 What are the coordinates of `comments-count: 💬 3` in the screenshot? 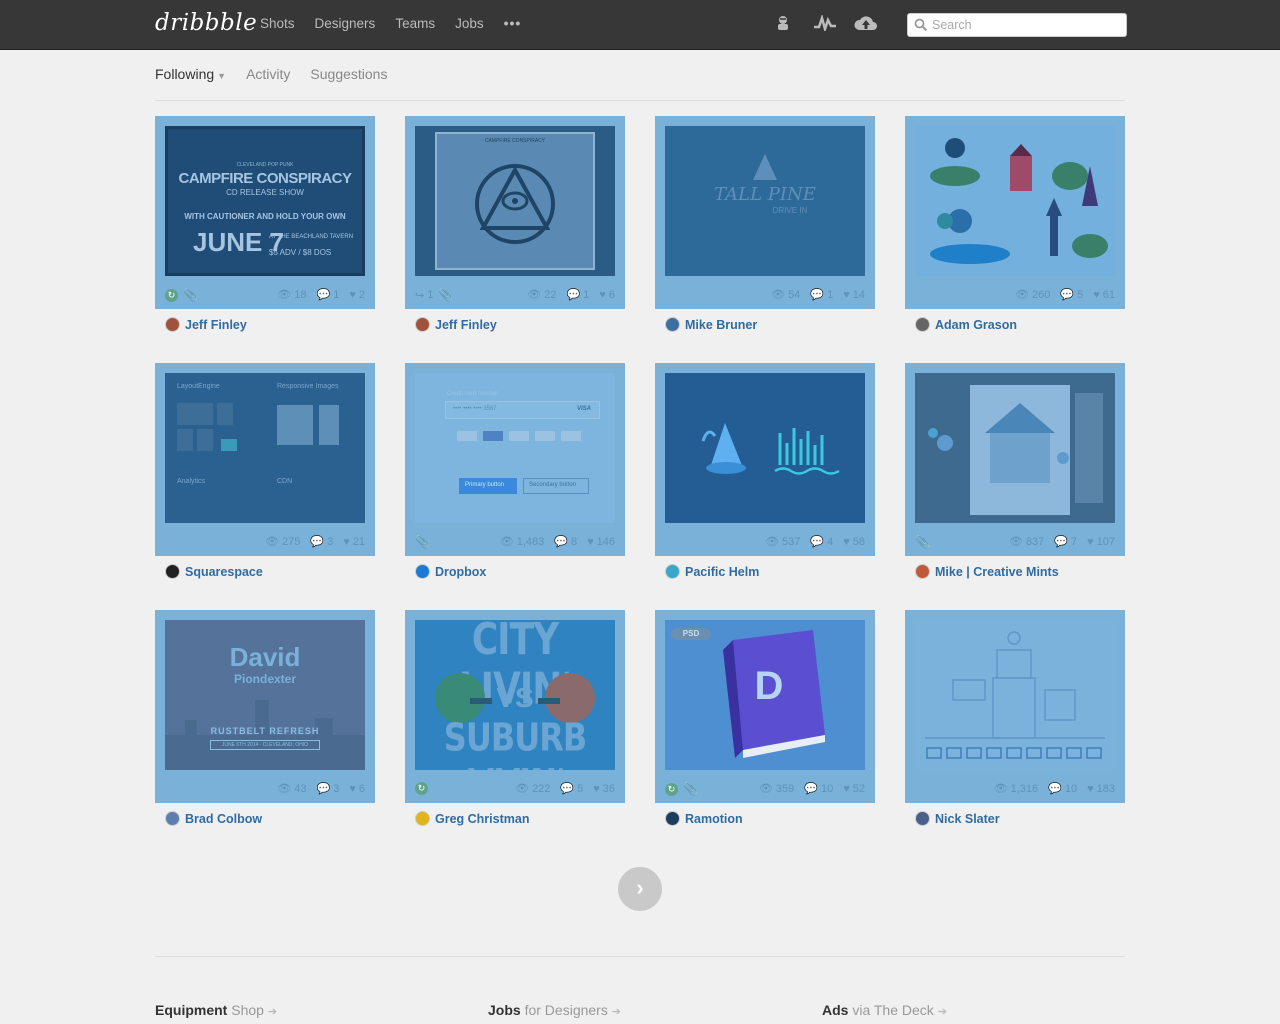 It's located at (328, 789).